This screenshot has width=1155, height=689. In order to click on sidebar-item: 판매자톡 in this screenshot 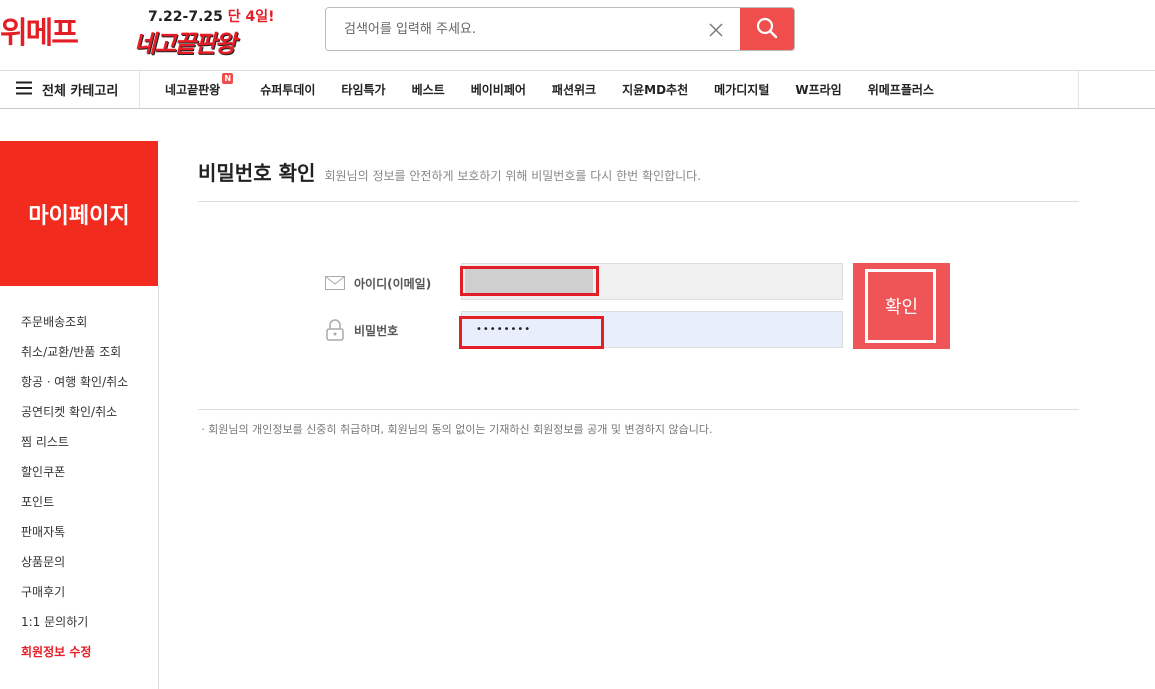, I will do `click(74, 538)`.